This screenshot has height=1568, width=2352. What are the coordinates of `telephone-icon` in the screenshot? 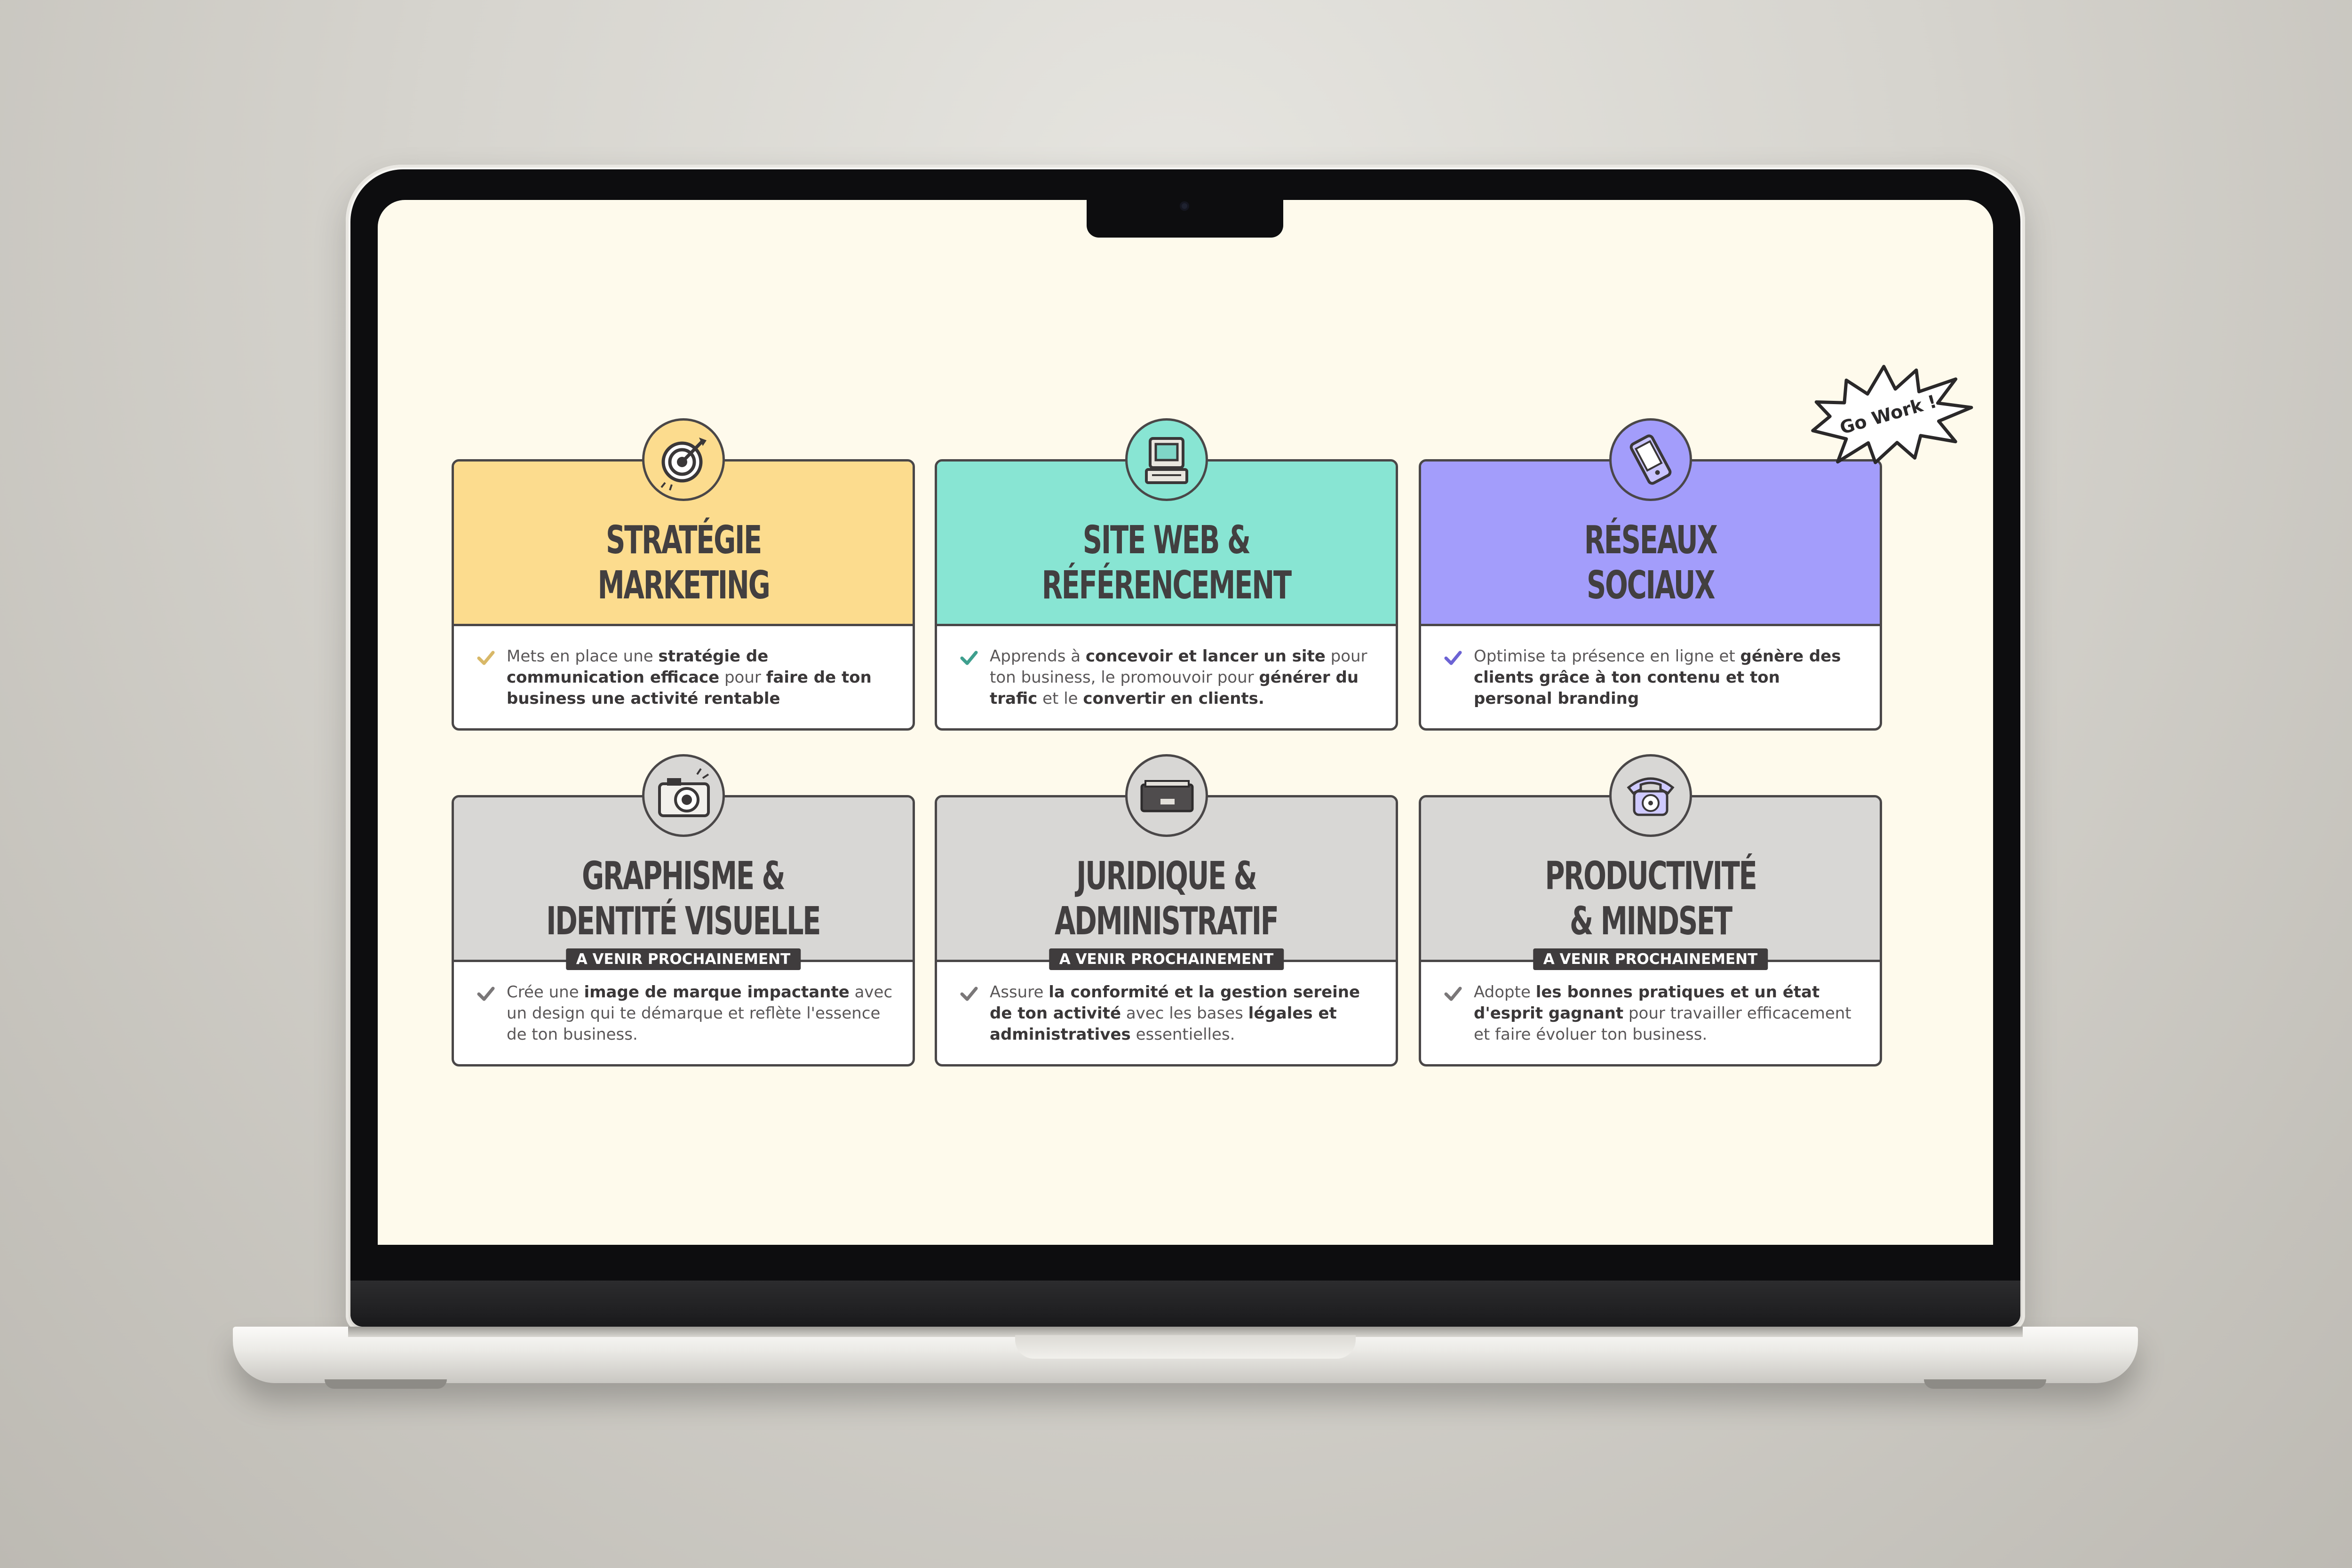 It's located at (1650, 795).